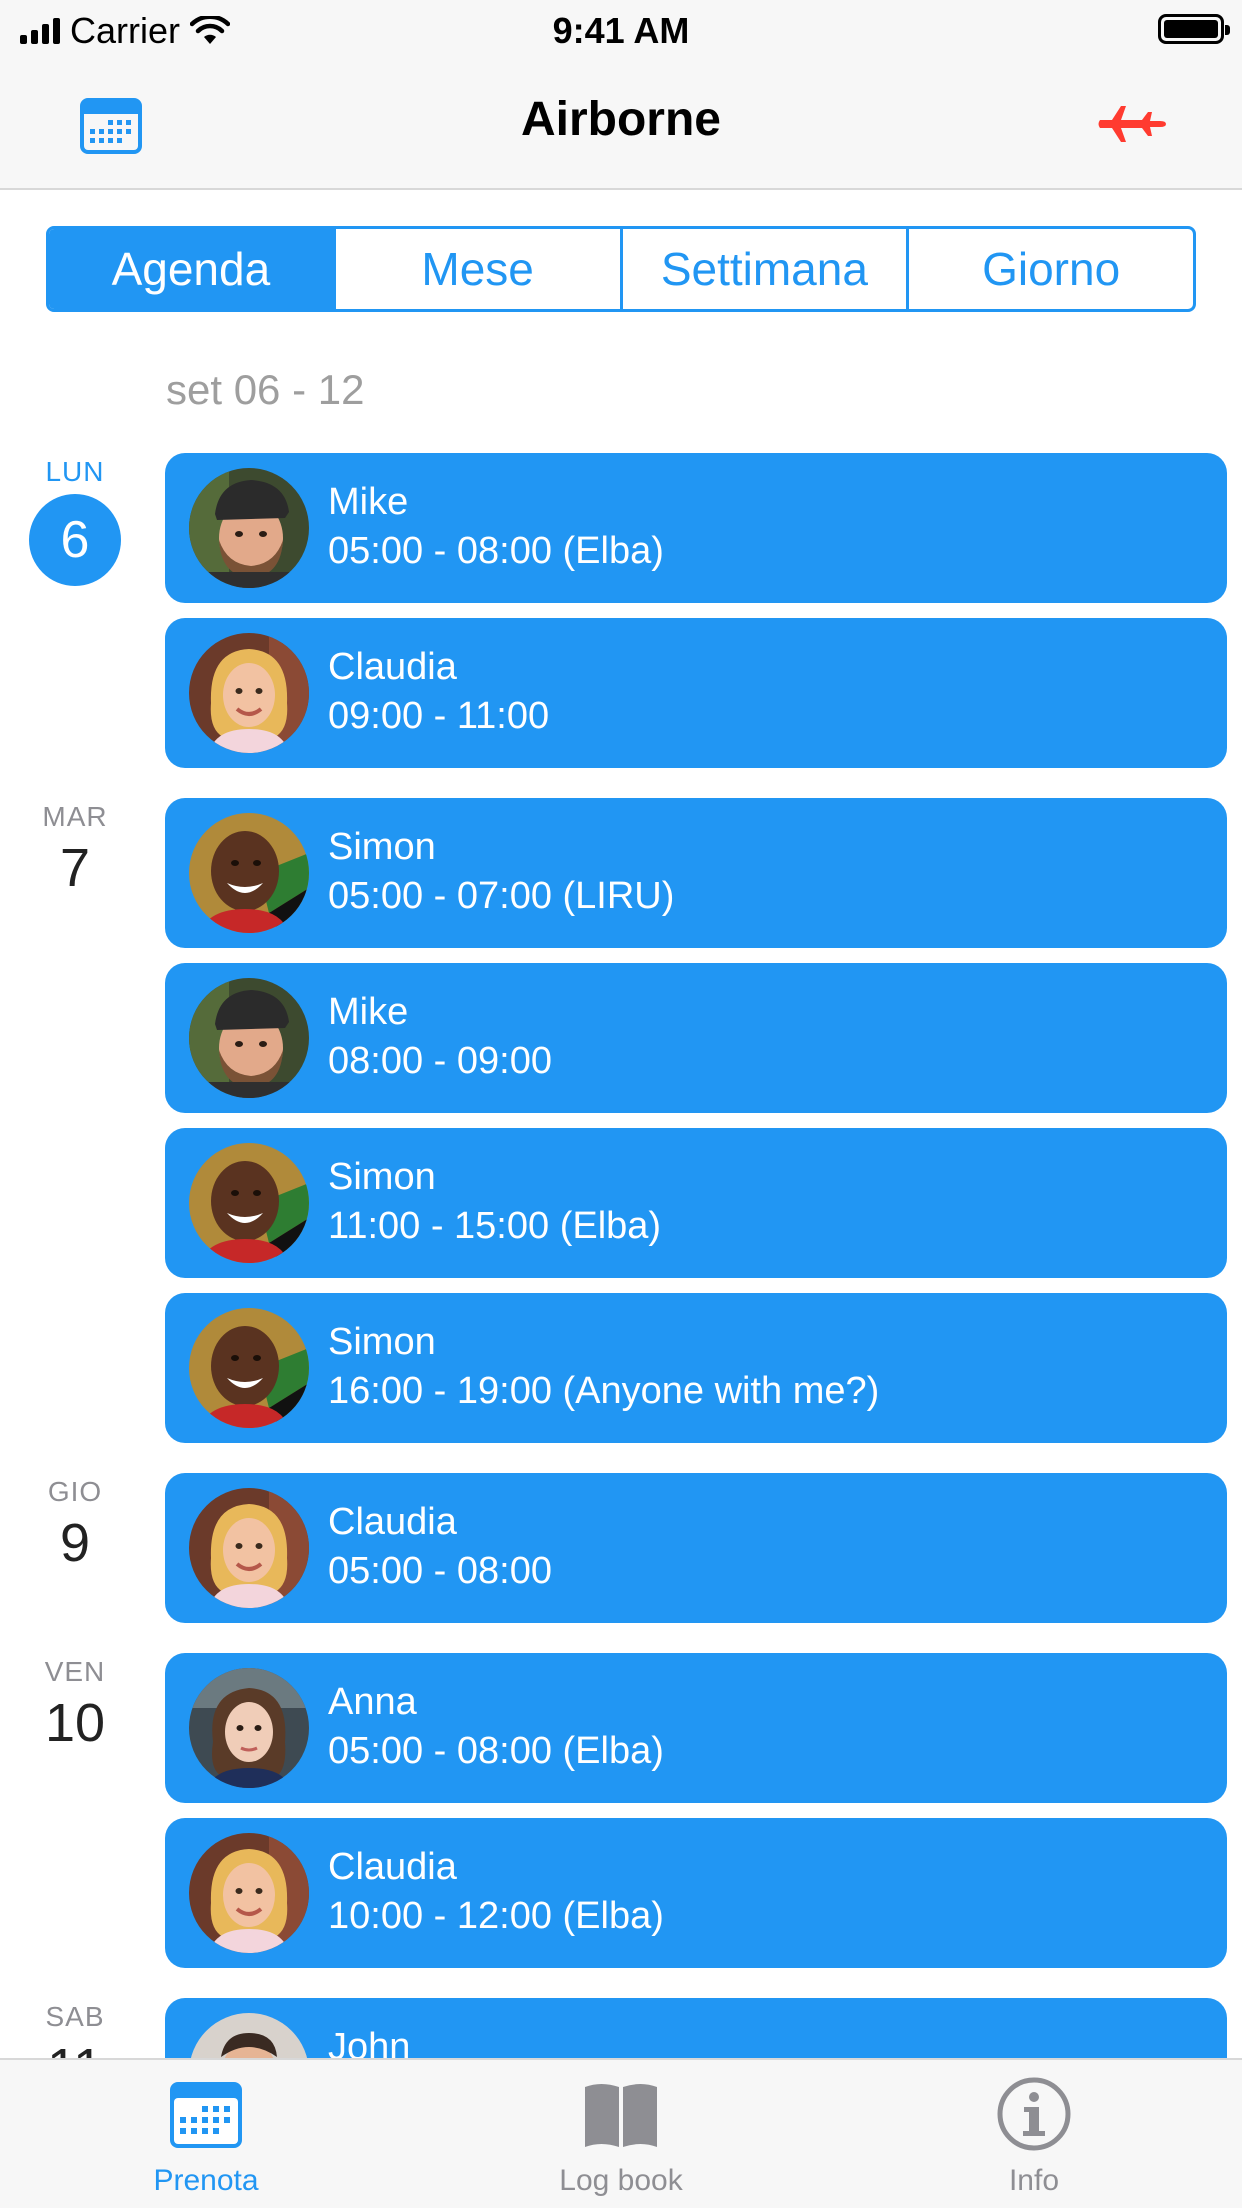 Image resolution: width=1242 pixels, height=2208 pixels. Describe the element at coordinates (75, 471) in the screenshot. I see `day-of-week: LUN` at that location.